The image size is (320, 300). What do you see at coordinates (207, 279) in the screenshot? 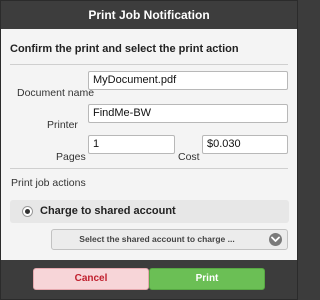
I see `print-button: Print` at bounding box center [207, 279].